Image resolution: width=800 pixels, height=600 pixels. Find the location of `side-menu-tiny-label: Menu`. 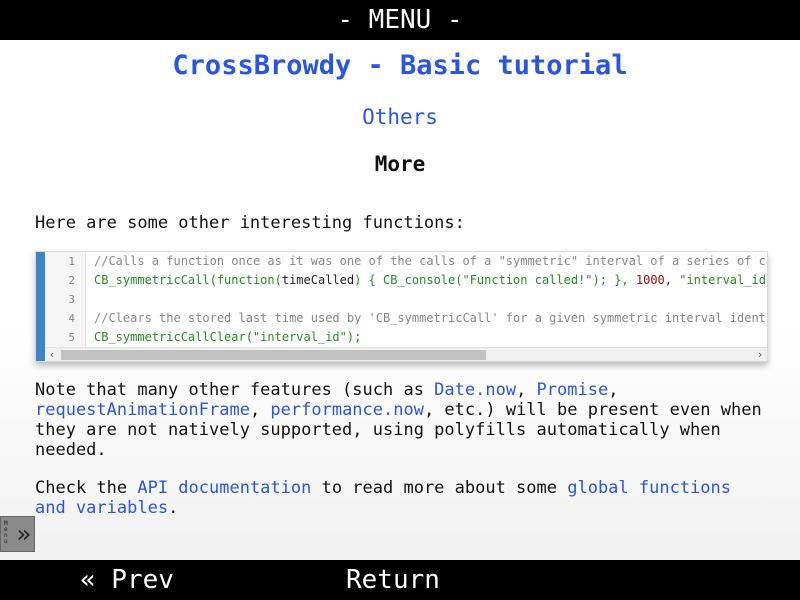

side-menu-tiny-label: Menu is located at coordinates (6, 532).